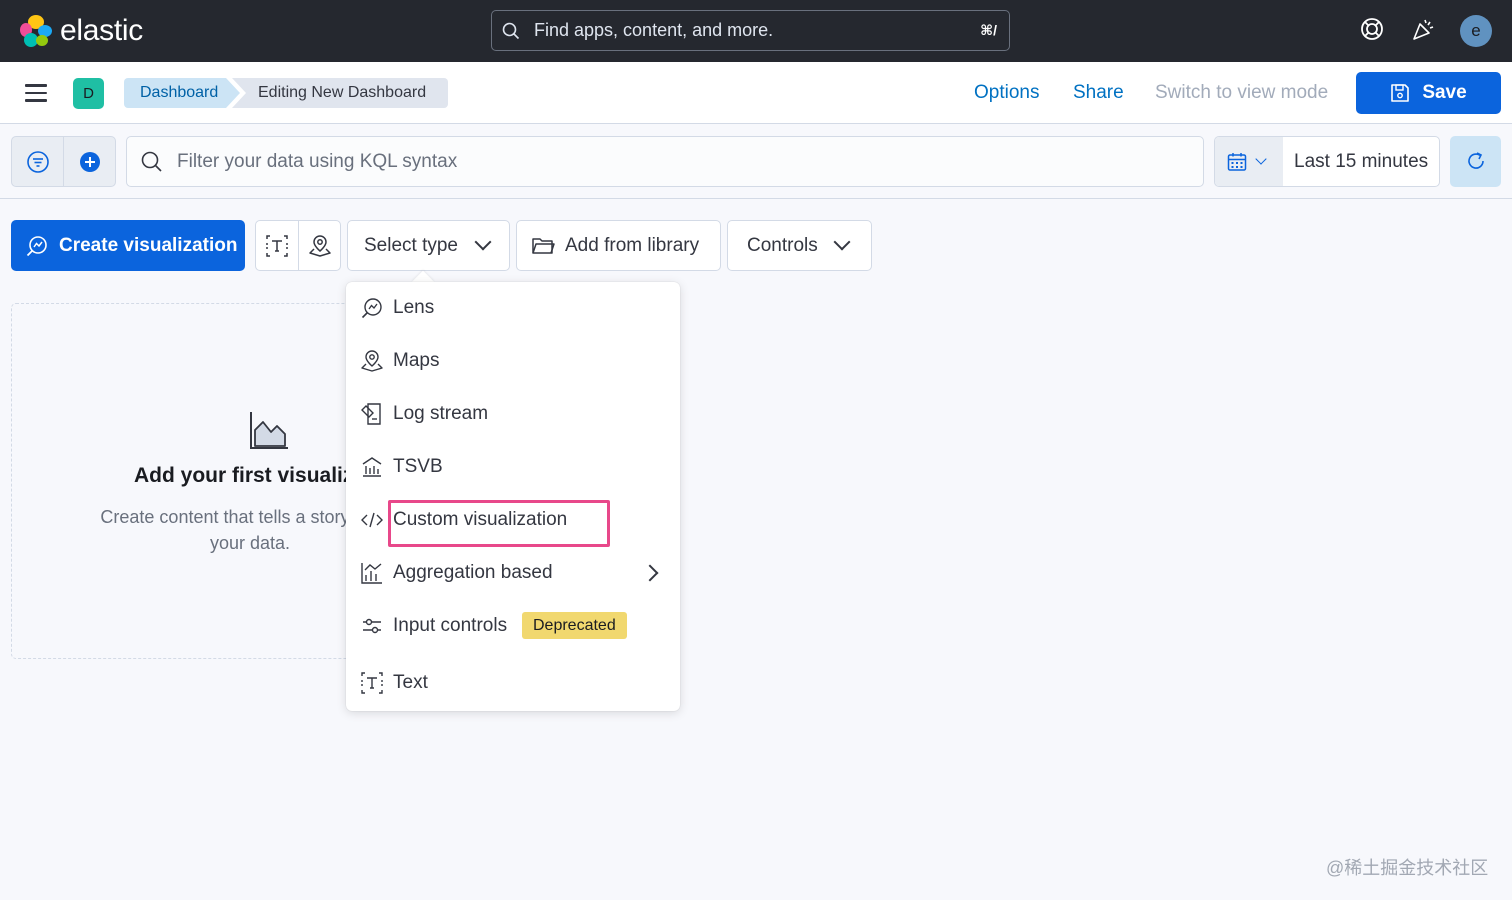 The height and width of the screenshot is (900, 1512). Describe the element at coordinates (513, 361) in the screenshot. I see `menu-item-maps: Maps` at that location.